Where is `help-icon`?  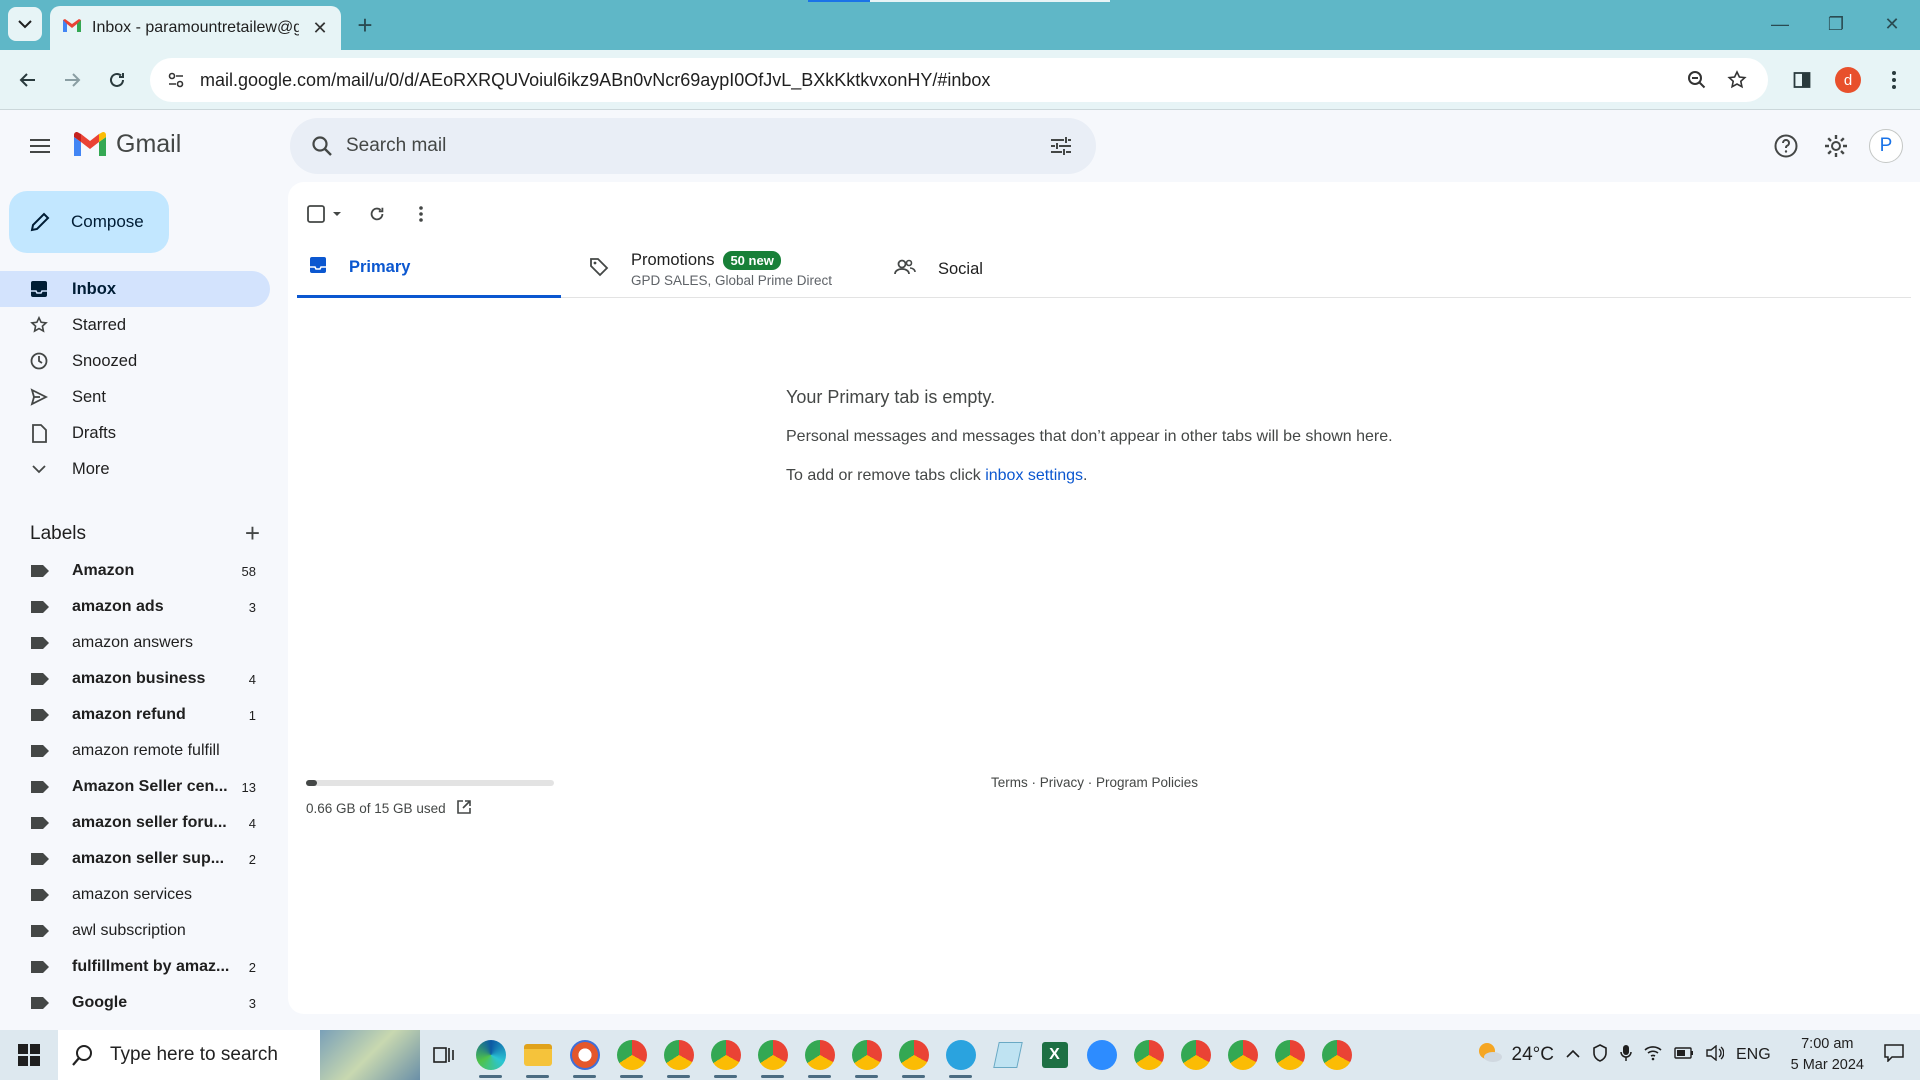 help-icon is located at coordinates (1786, 146).